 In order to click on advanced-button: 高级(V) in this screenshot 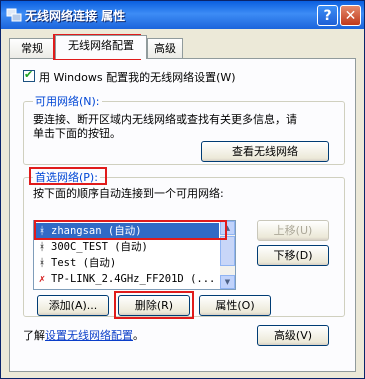, I will do `click(293, 335)`.